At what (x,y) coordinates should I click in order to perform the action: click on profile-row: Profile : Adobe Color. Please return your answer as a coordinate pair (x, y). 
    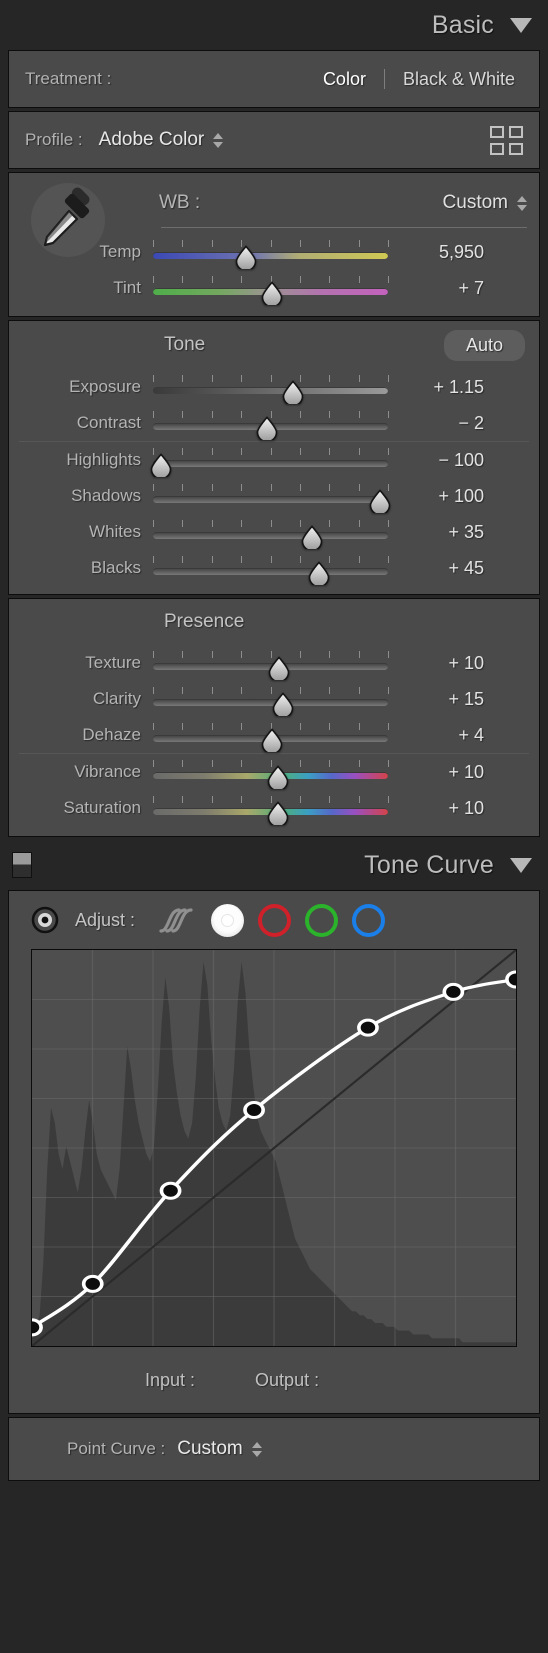
    Looking at the image, I should click on (274, 140).